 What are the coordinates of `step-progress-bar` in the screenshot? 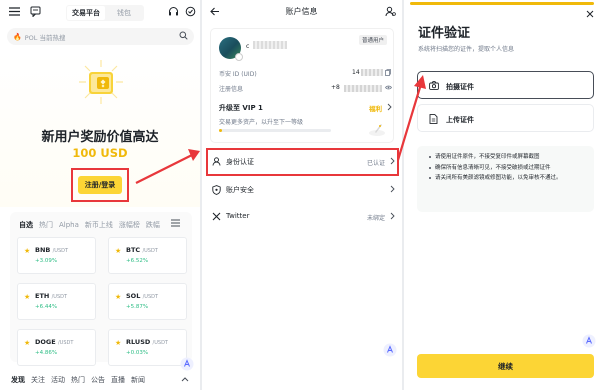 It's located at (502, 3).